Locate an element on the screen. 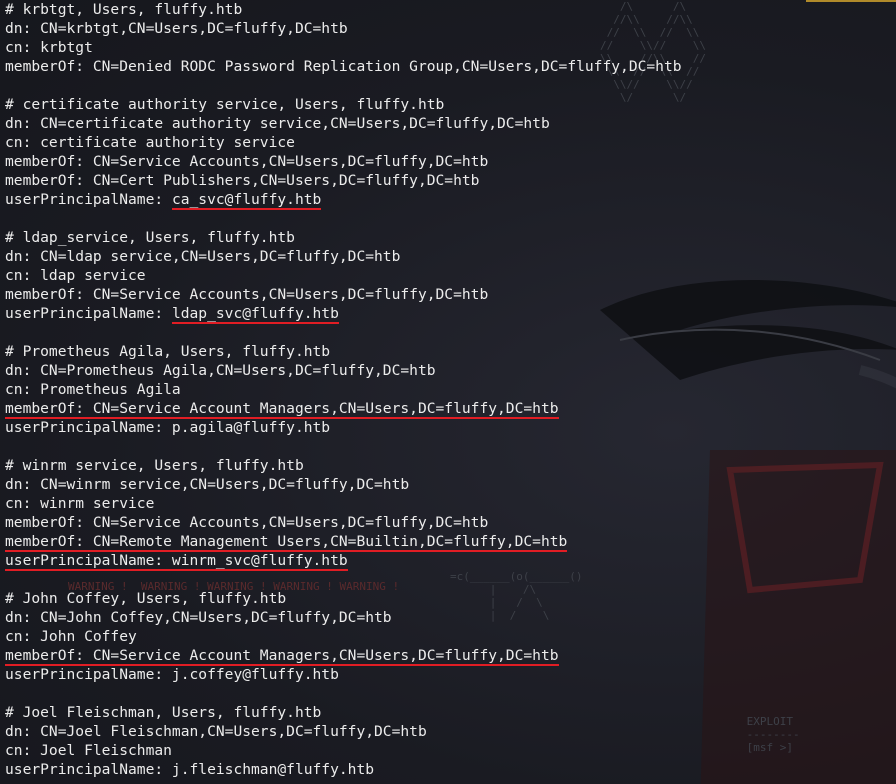 The height and width of the screenshot is (784, 896). terminal-line: userPrincipalName: j.coffey@fluffy.htb is located at coordinates (343, 674).